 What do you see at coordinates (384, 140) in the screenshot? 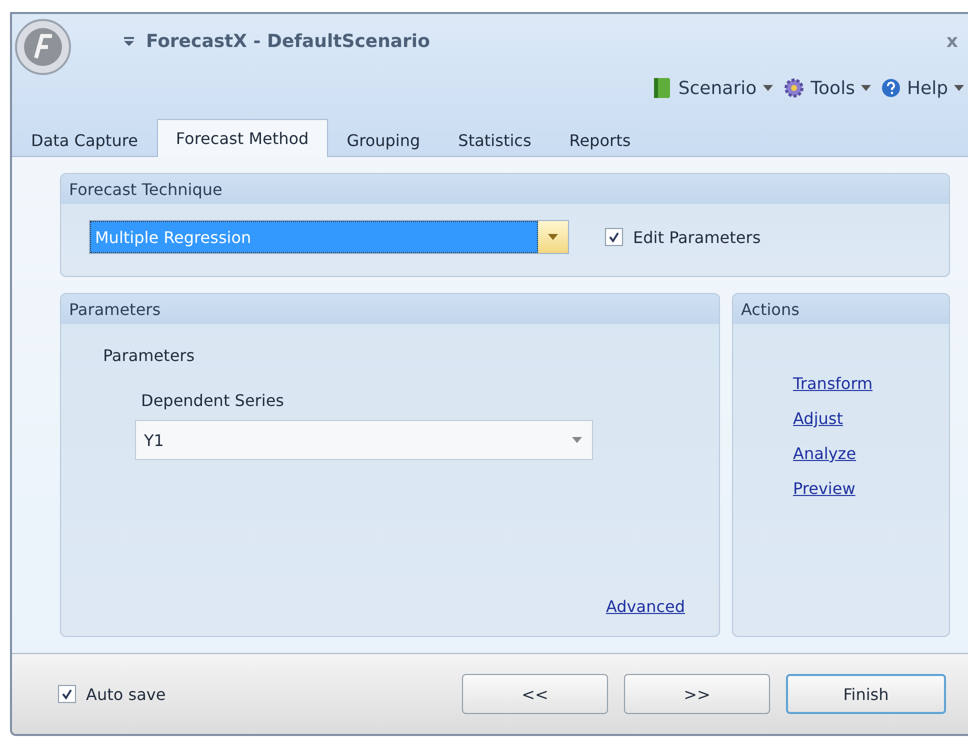
I see `tab: Grouping` at bounding box center [384, 140].